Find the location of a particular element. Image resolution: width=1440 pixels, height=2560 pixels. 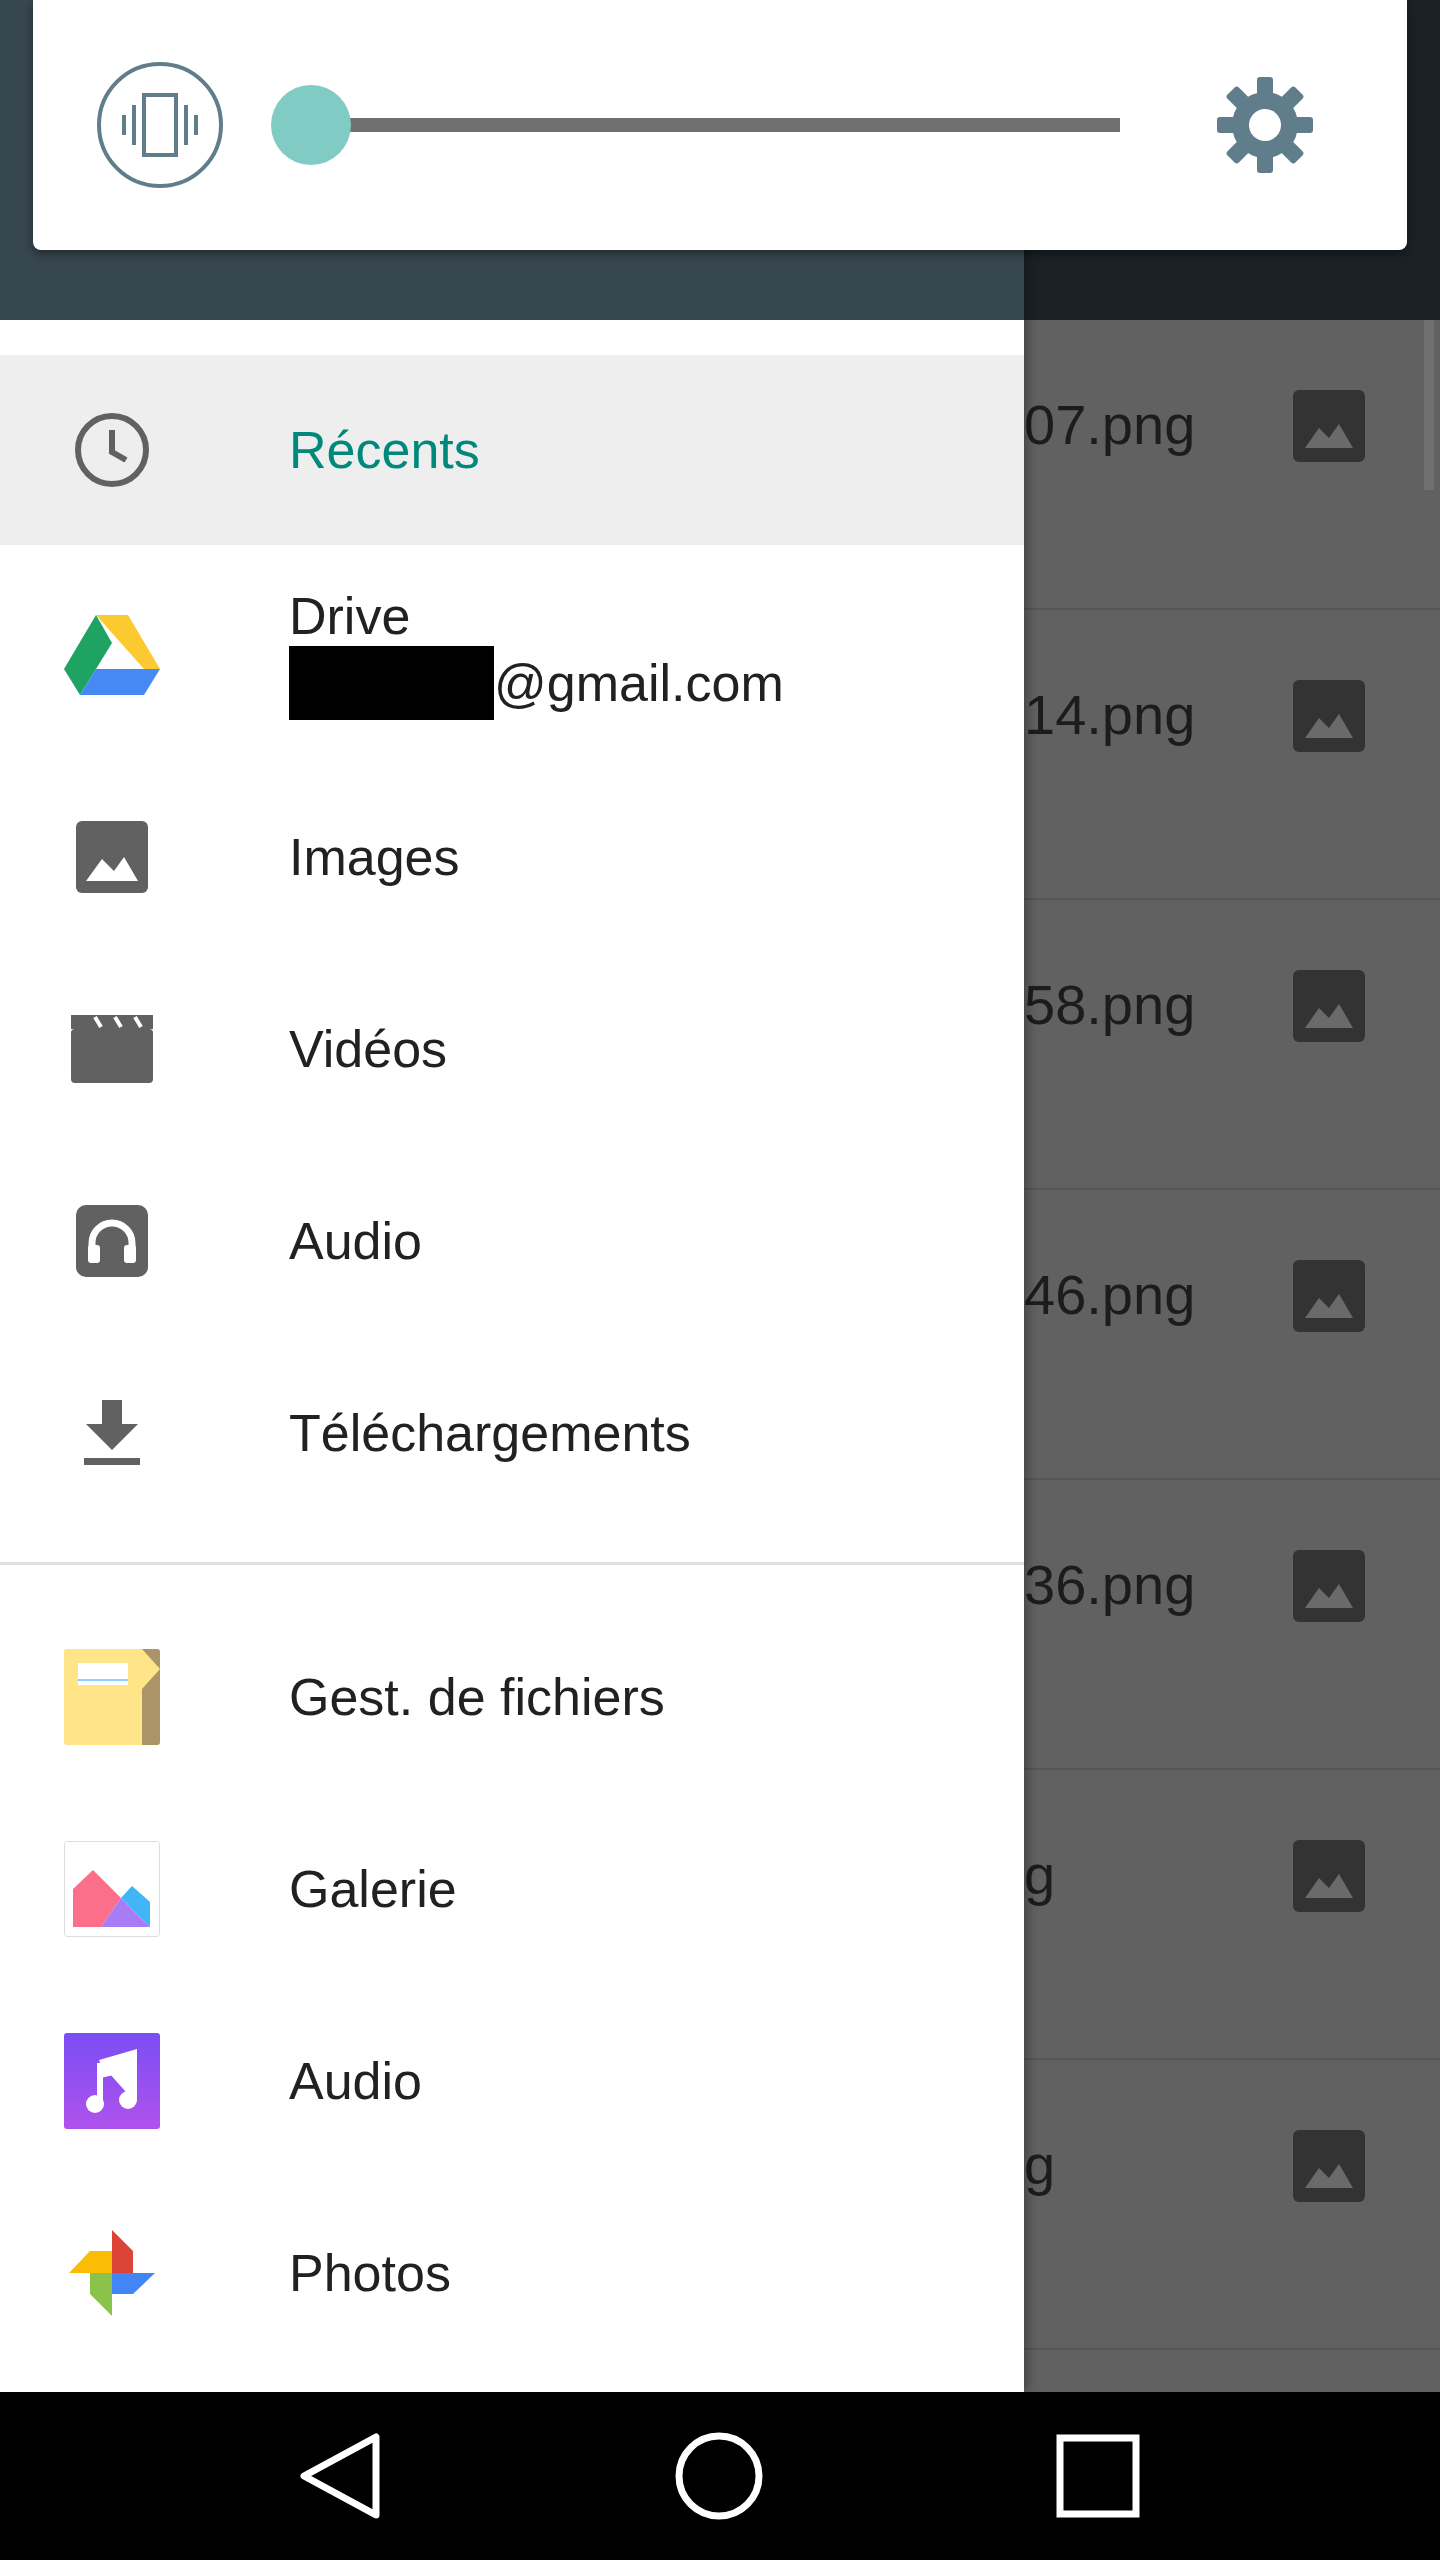

settings-button is located at coordinates (1265, 125).